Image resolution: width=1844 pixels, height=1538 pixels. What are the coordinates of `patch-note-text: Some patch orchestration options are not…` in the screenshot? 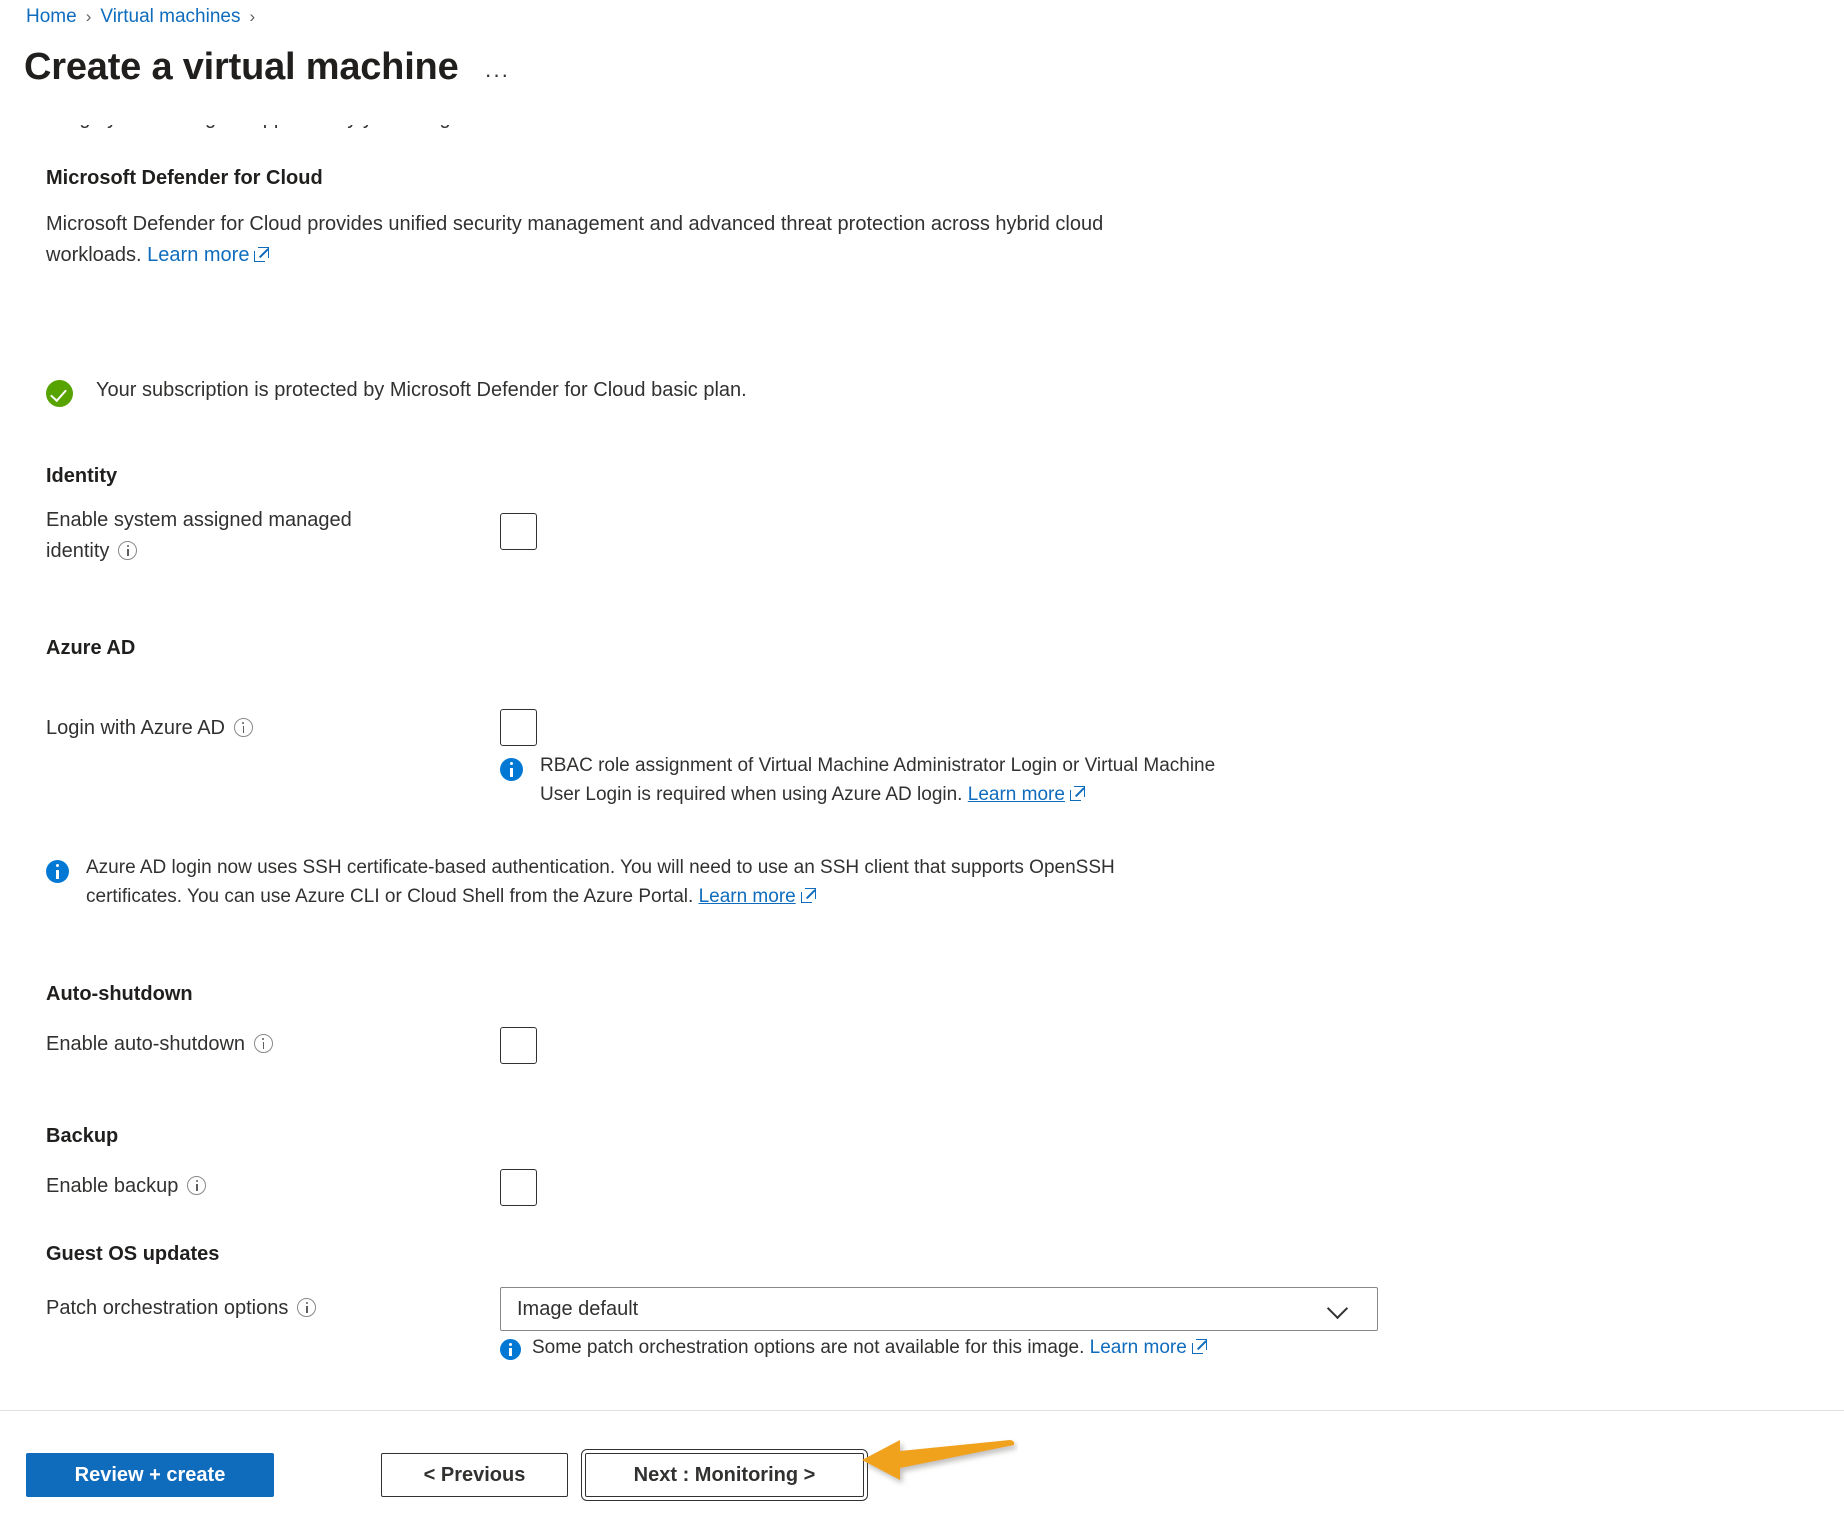 It's located at (808, 1347).